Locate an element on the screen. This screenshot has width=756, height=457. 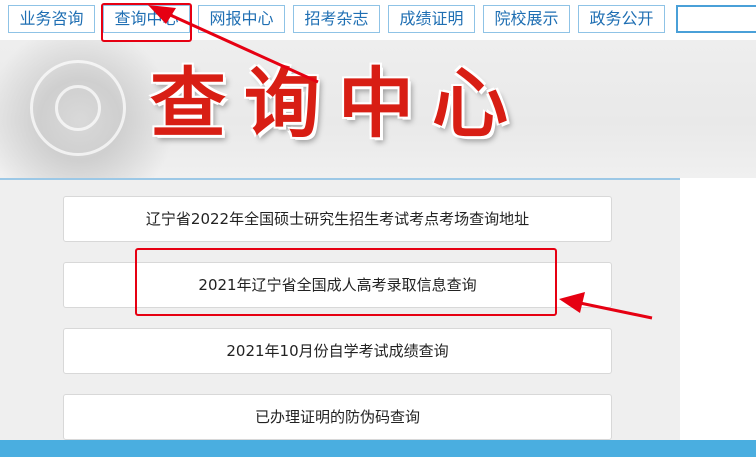
bottom-bar is located at coordinates (378, 448).